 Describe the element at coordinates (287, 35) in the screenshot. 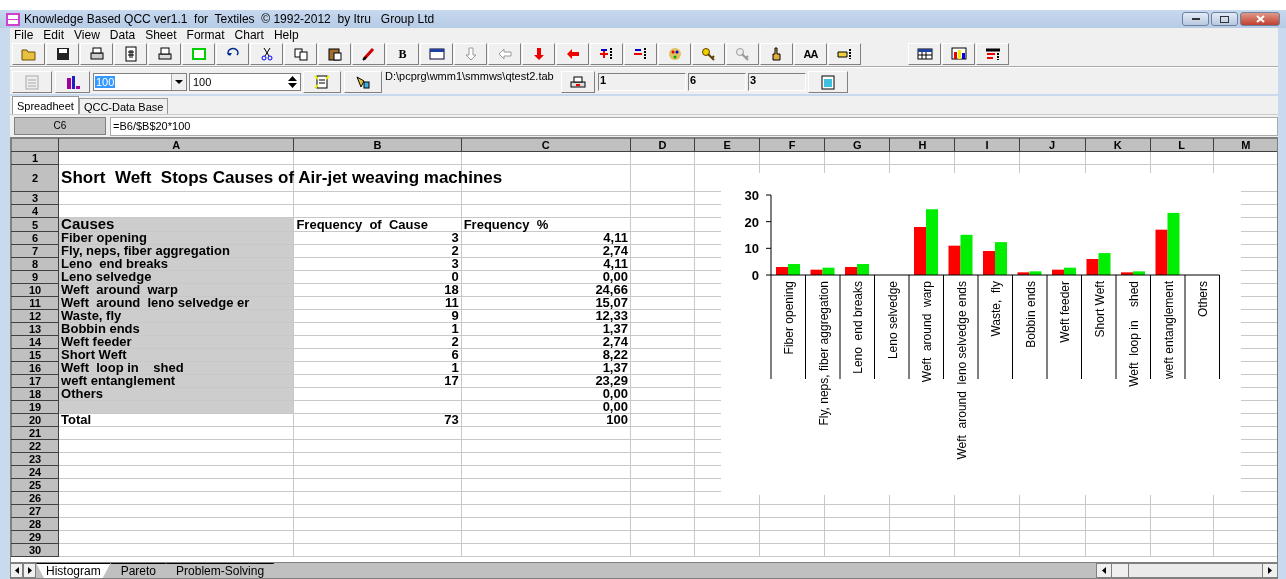

I see `menu-item: Help` at that location.